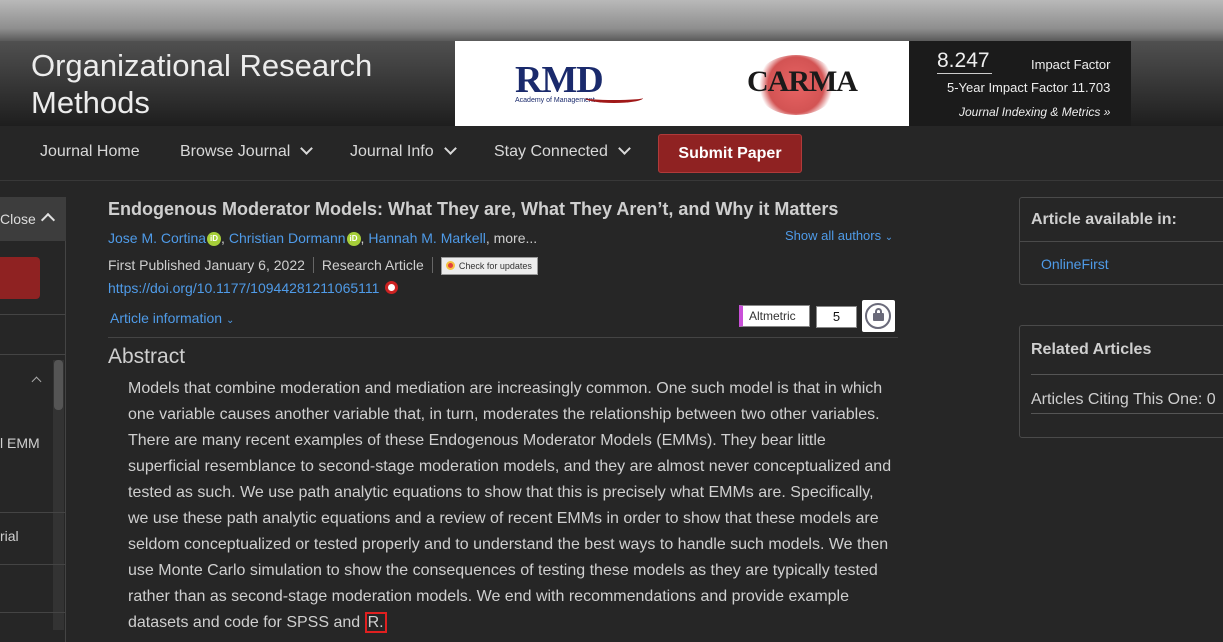 The height and width of the screenshot is (642, 1223). I want to click on articles-citing-link: Articles Citing This One: 0, so click(1121, 391).